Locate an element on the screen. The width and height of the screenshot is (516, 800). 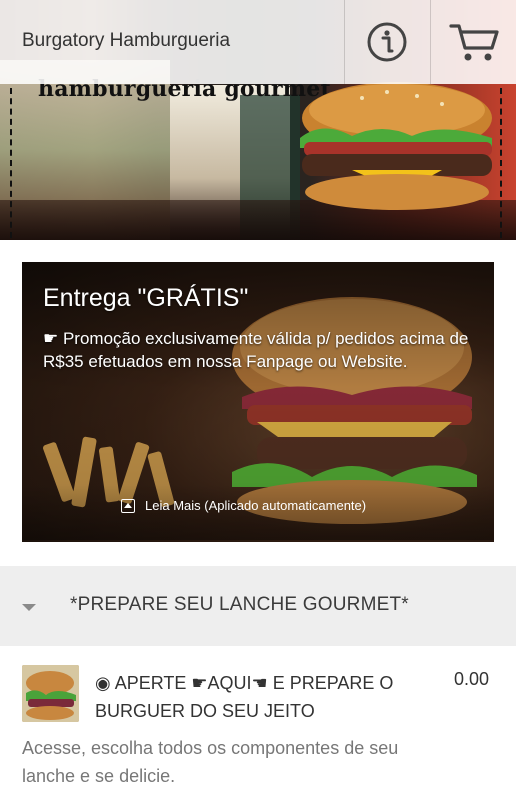
category-title: *PREPARE SEU LANCHE GOURMET* is located at coordinates (239, 604).